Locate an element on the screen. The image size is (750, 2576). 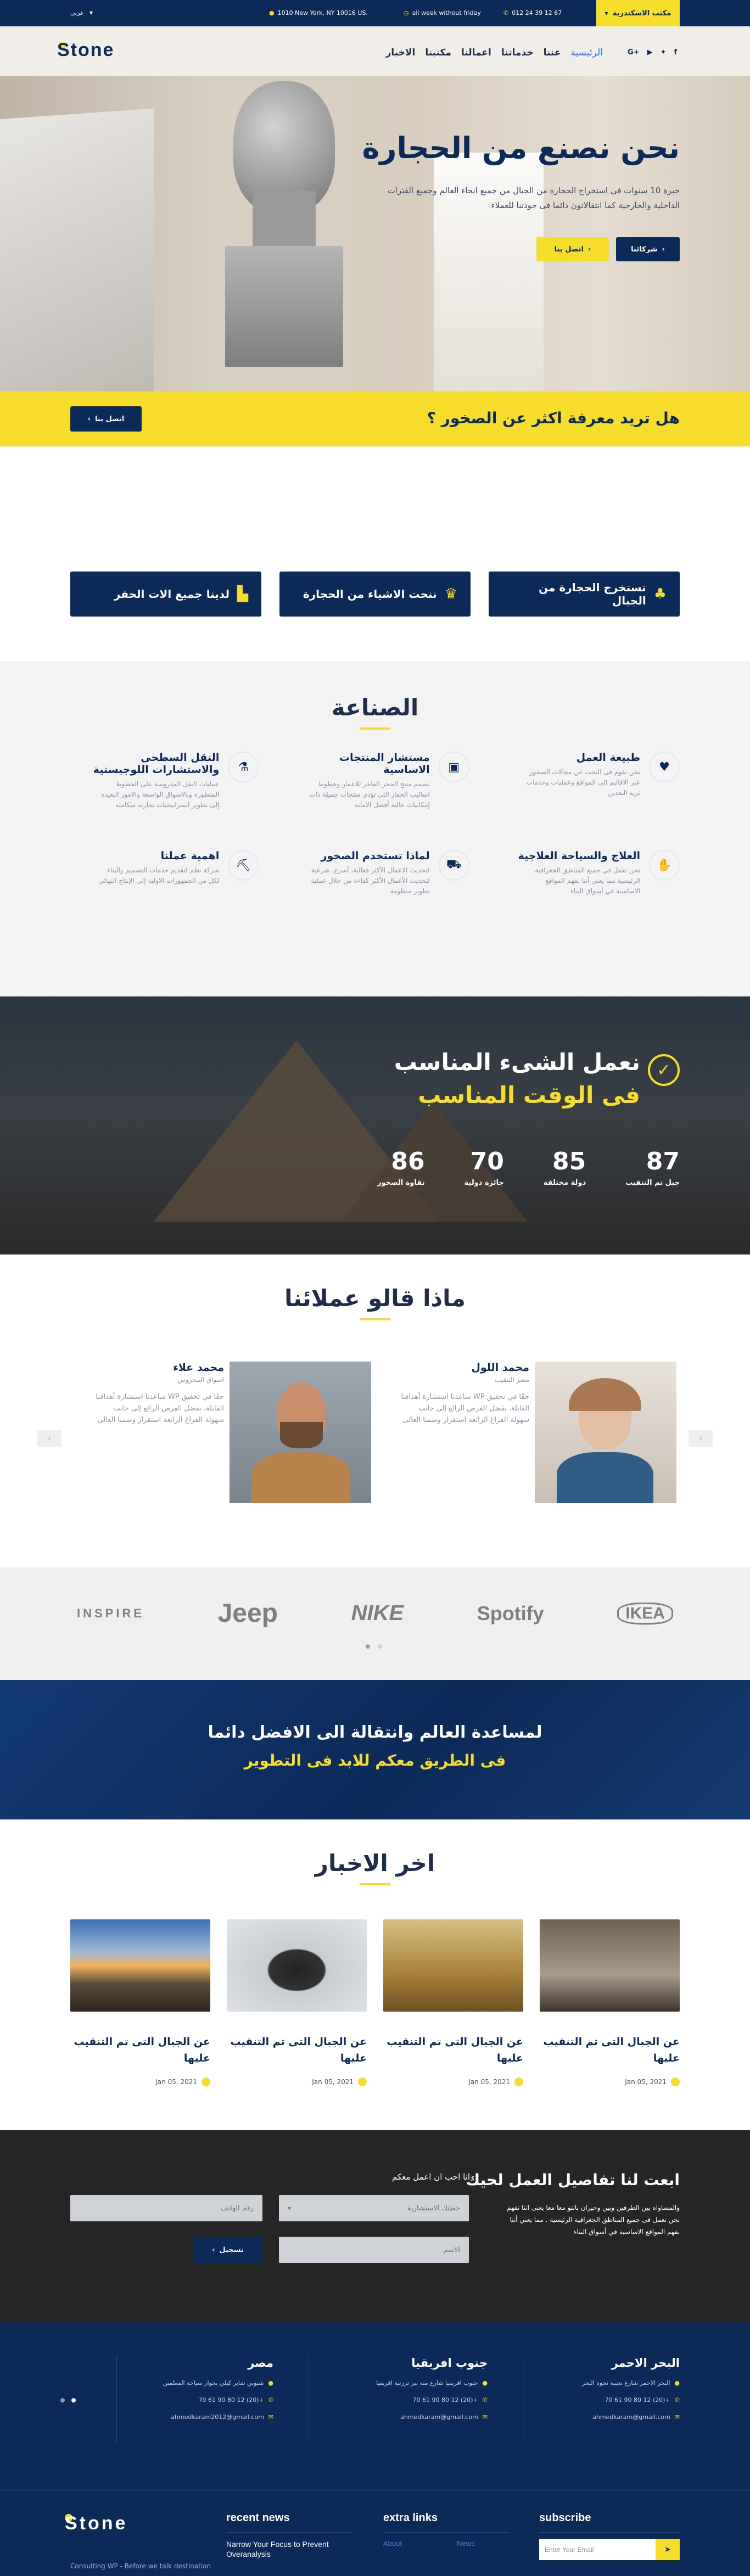
chevron-left-icon: ‹ is located at coordinates (89, 419).